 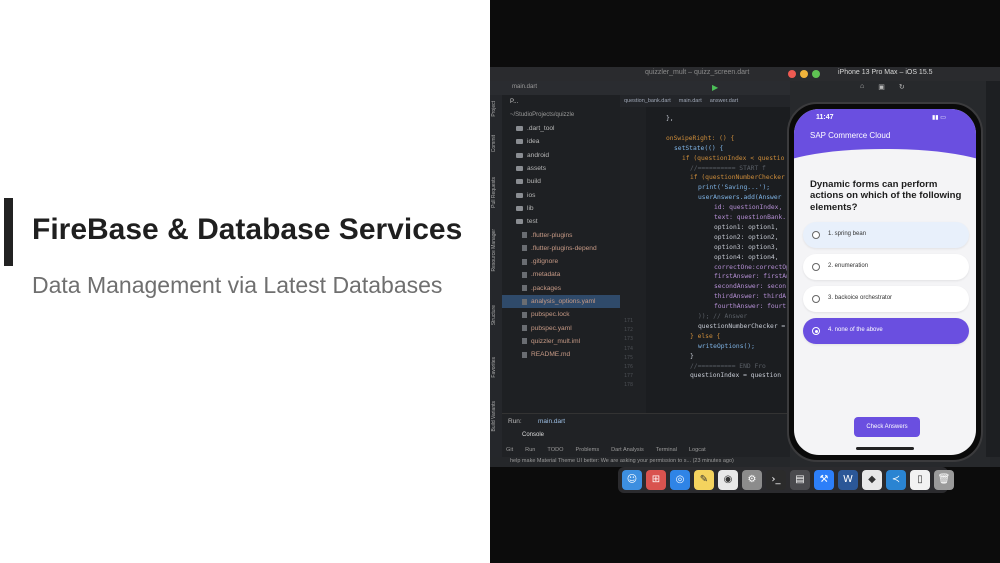 I want to click on bottom-tool-tab: Git, so click(x=509, y=450).